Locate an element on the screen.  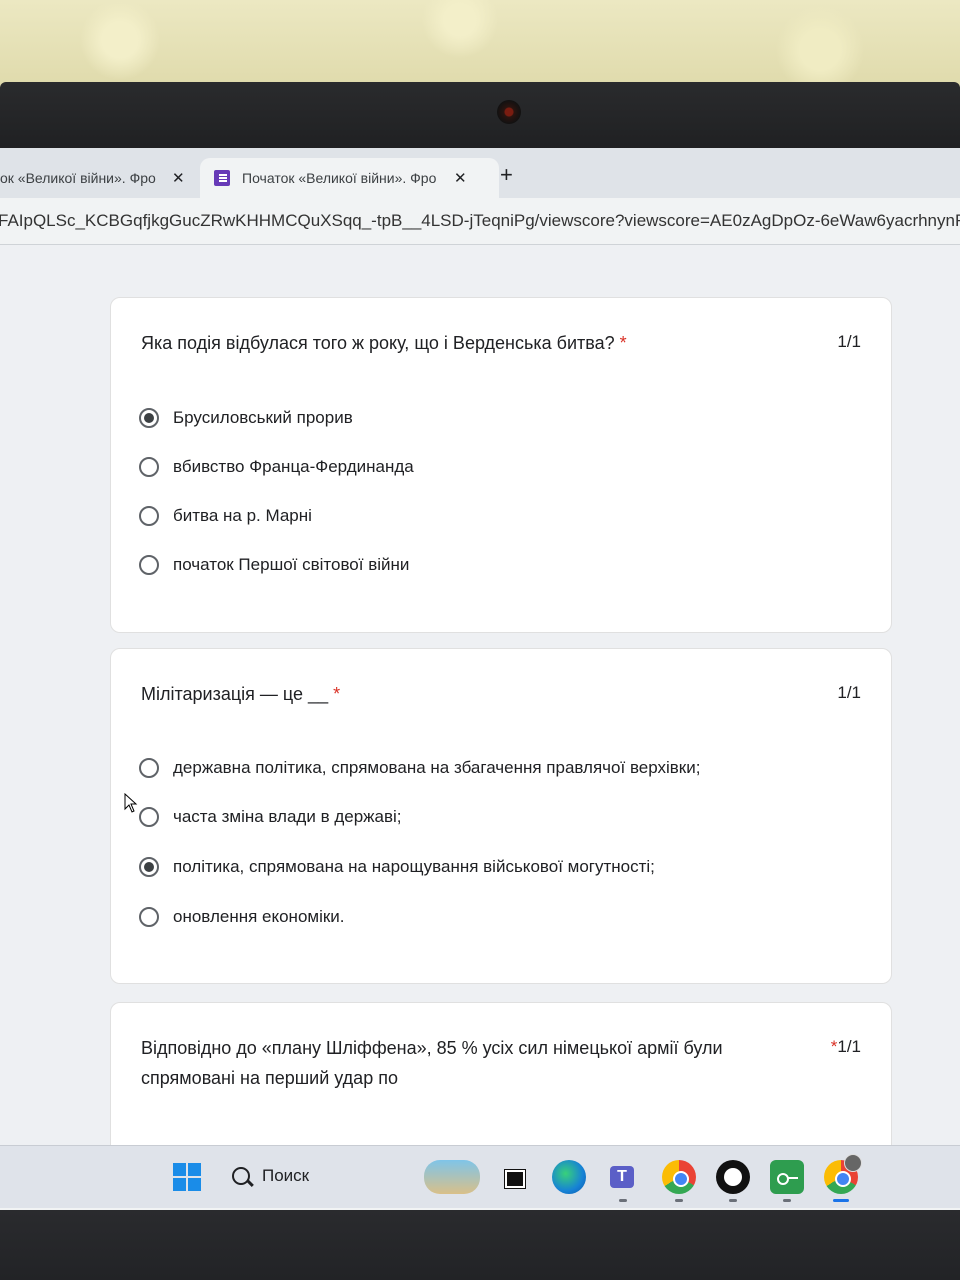
google-forms-icon is located at coordinates (222, 178).